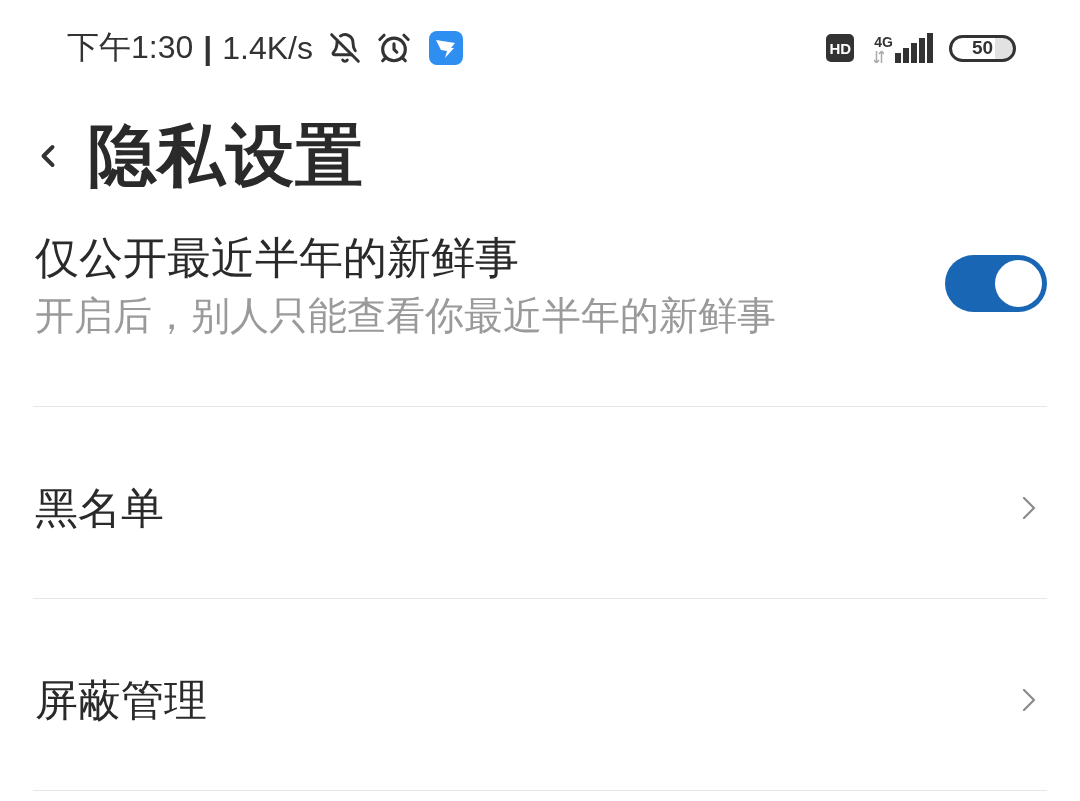 This screenshot has height=801, width=1080. I want to click on status-time: 下午1:30, so click(130, 47).